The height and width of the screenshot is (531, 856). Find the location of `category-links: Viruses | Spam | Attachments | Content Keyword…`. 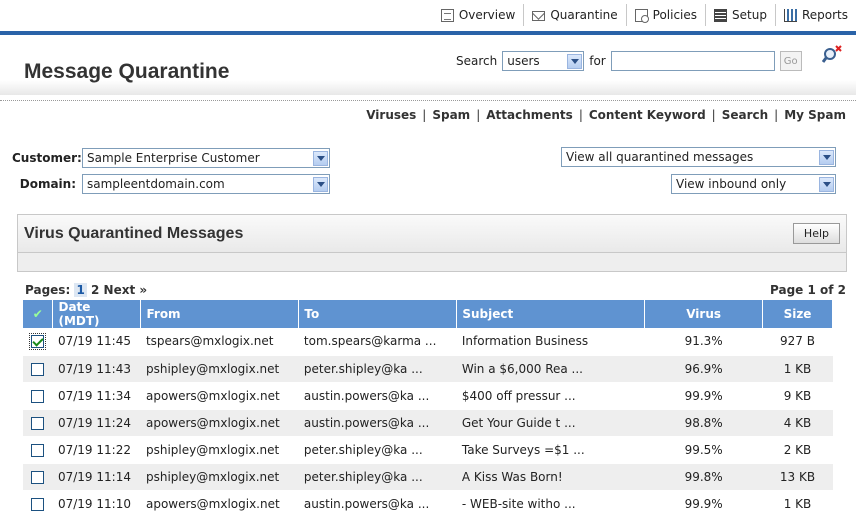

category-links: Viruses | Spam | Attachments | Content Keyword… is located at coordinates (606, 115).